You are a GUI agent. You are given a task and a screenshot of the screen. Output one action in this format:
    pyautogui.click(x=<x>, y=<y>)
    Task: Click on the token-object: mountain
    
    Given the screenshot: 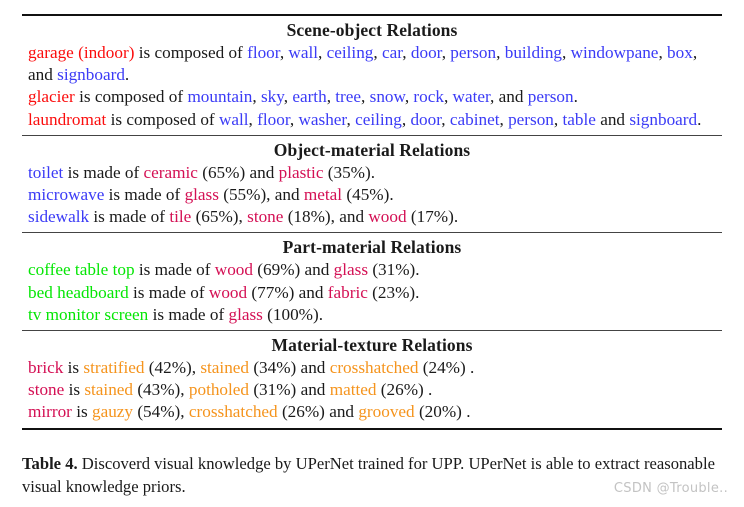 What is the action you would take?
    pyautogui.click(x=220, y=97)
    